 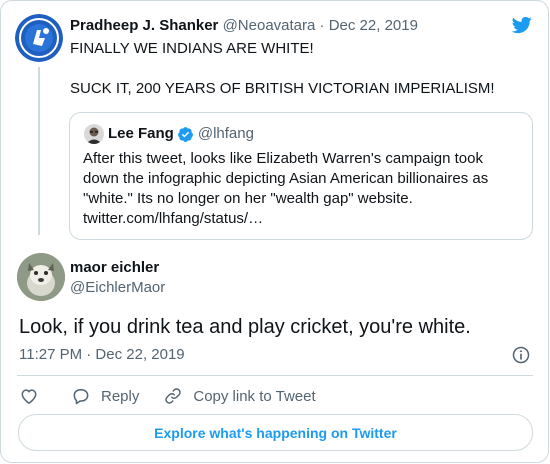 What do you see at coordinates (521, 355) in the screenshot?
I see `info-icon` at bounding box center [521, 355].